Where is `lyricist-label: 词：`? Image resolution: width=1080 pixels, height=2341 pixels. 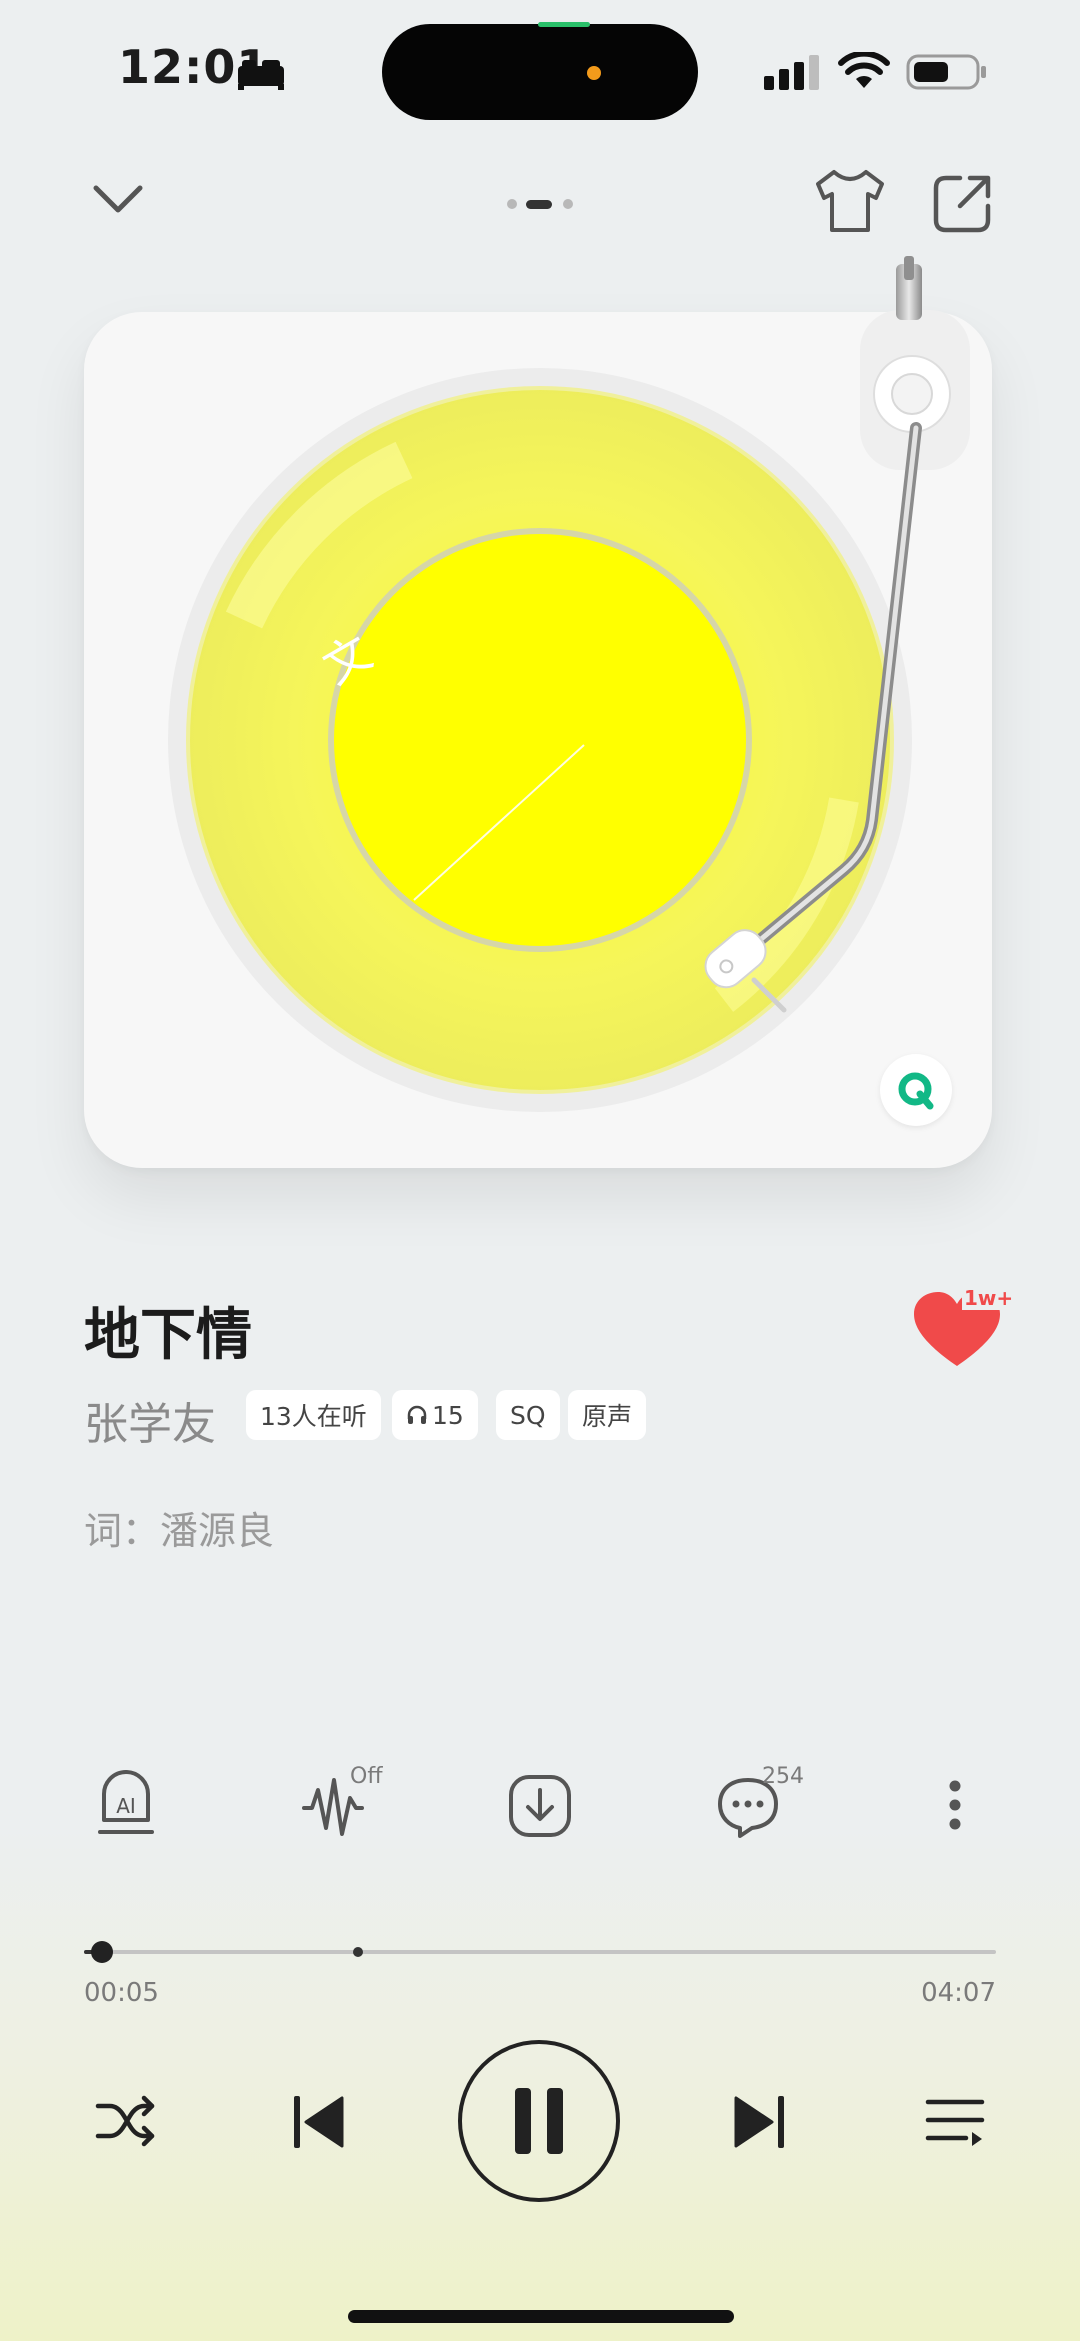
lyricist-label: 词： is located at coordinates (122, 1531).